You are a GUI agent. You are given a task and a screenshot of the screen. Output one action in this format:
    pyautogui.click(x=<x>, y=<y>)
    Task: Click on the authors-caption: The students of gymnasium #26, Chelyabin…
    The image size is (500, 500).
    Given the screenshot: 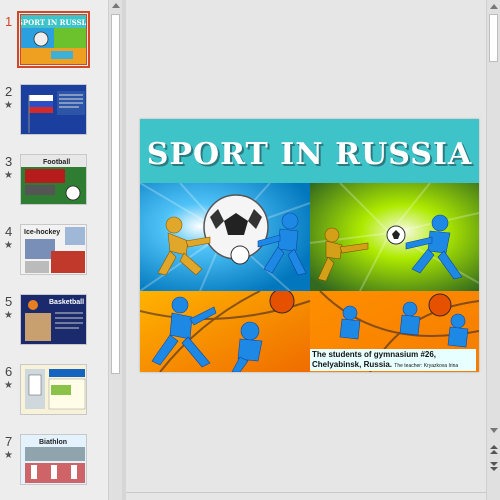 What is the action you would take?
    pyautogui.click(x=393, y=360)
    